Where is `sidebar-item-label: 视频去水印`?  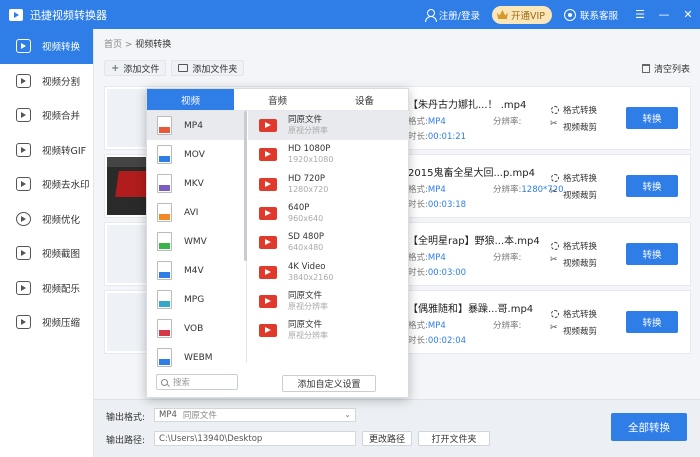 sidebar-item-label: 视频去水印 is located at coordinates (66, 186).